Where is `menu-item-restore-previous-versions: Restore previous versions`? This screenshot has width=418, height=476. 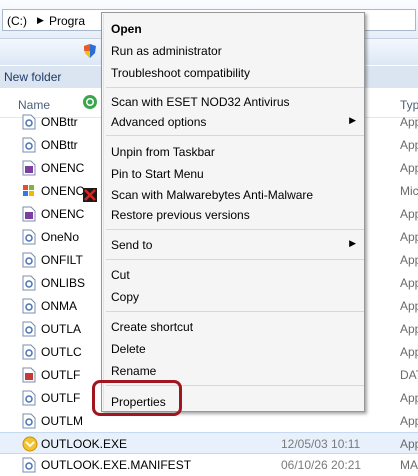 menu-item-restore-previous-versions: Restore previous versions is located at coordinates (233, 215).